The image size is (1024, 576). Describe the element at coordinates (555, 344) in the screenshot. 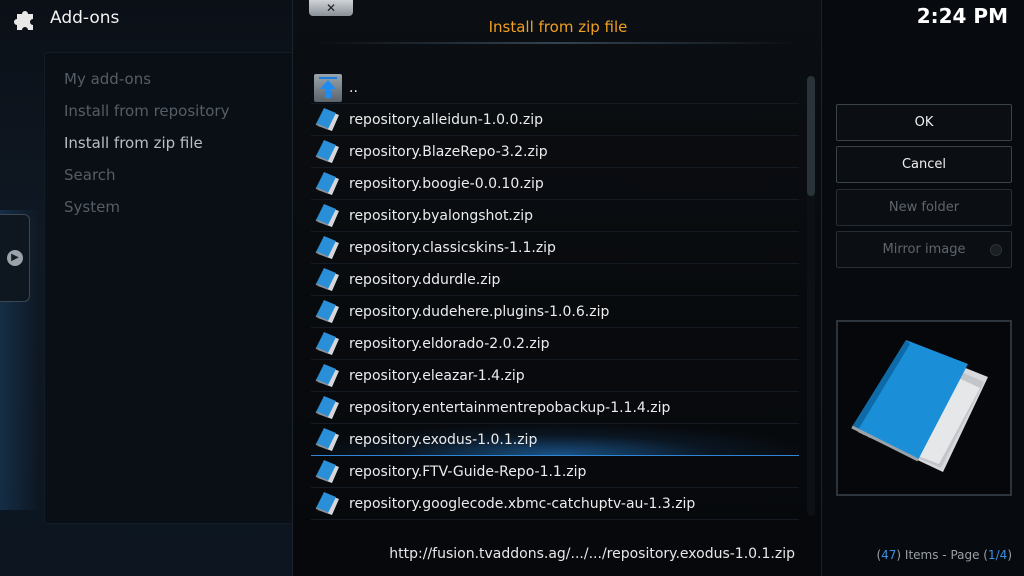

I see `list-item: repository.eldorado-2.0.2.zip` at that location.